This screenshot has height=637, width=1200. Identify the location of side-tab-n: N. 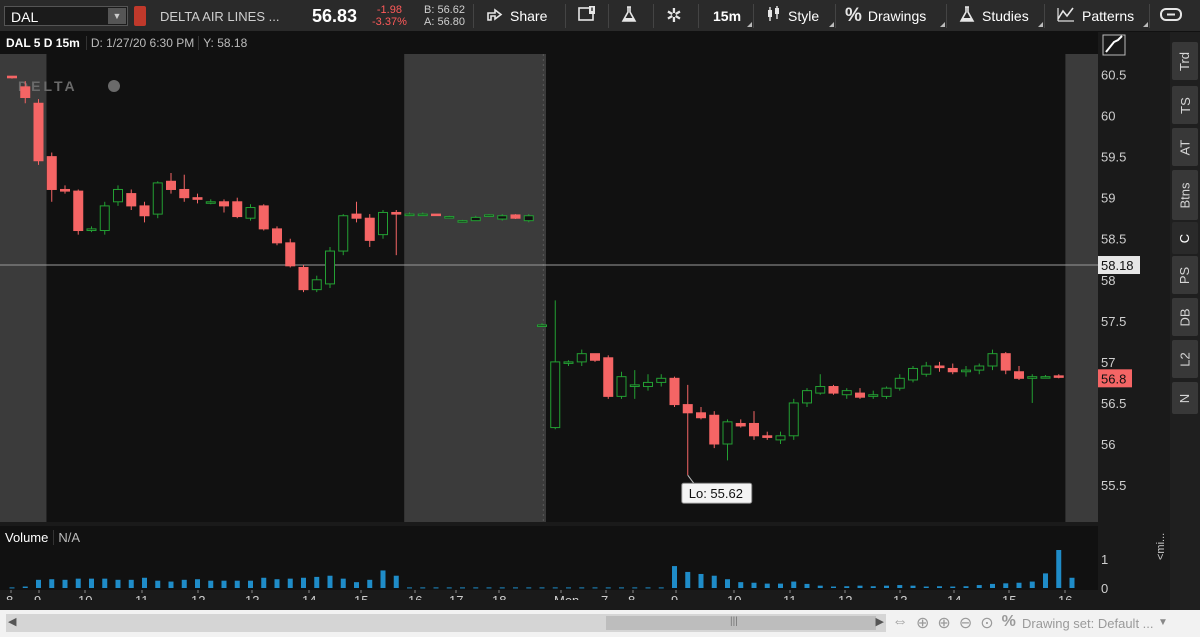
(1185, 398).